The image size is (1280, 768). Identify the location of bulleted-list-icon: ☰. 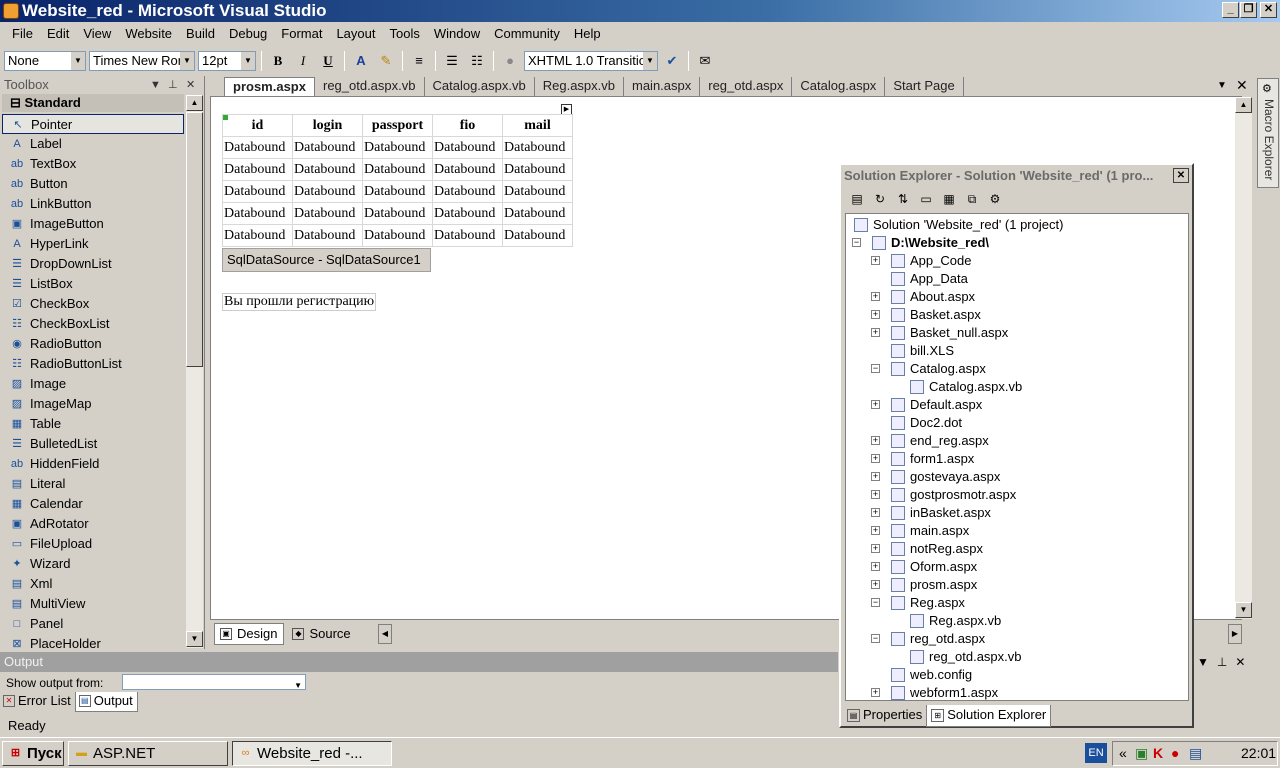
(452, 61).